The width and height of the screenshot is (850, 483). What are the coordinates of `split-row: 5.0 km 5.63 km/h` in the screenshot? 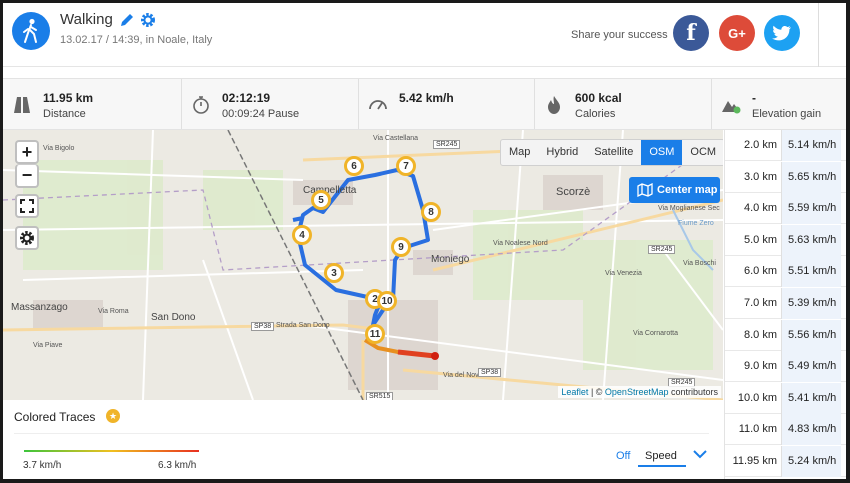 It's located at (785, 240).